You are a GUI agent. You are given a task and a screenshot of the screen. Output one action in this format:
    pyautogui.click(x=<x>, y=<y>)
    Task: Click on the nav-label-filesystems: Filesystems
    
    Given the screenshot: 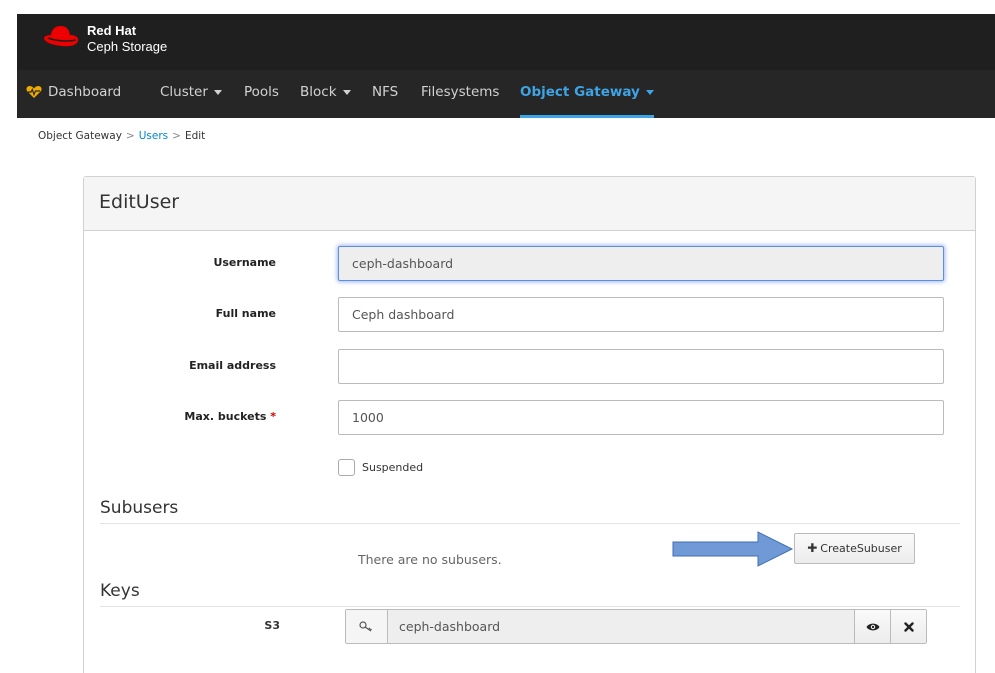 What is the action you would take?
    pyautogui.click(x=460, y=92)
    